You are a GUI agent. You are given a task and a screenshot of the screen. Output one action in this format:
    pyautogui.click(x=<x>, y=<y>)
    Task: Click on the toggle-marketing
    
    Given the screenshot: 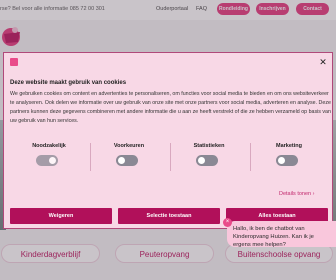 What is the action you would take?
    pyautogui.click(x=287, y=160)
    